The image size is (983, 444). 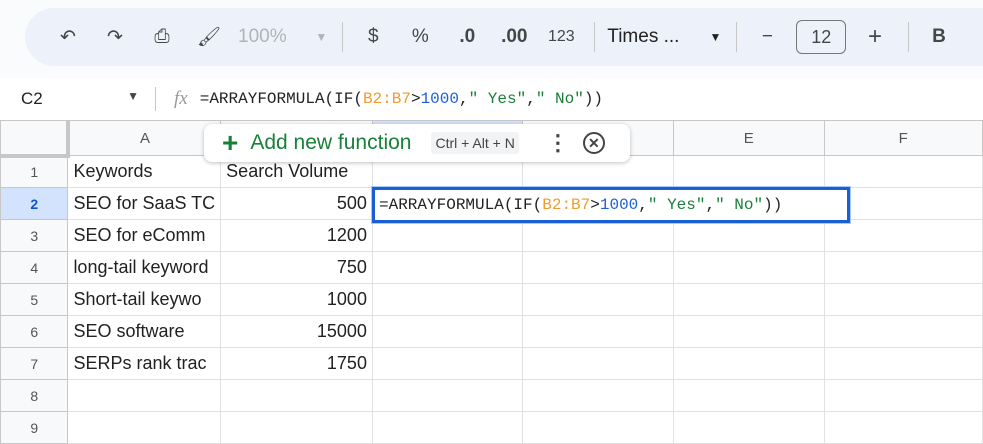 What do you see at coordinates (115, 37) in the screenshot?
I see `redo-button: ↷` at bounding box center [115, 37].